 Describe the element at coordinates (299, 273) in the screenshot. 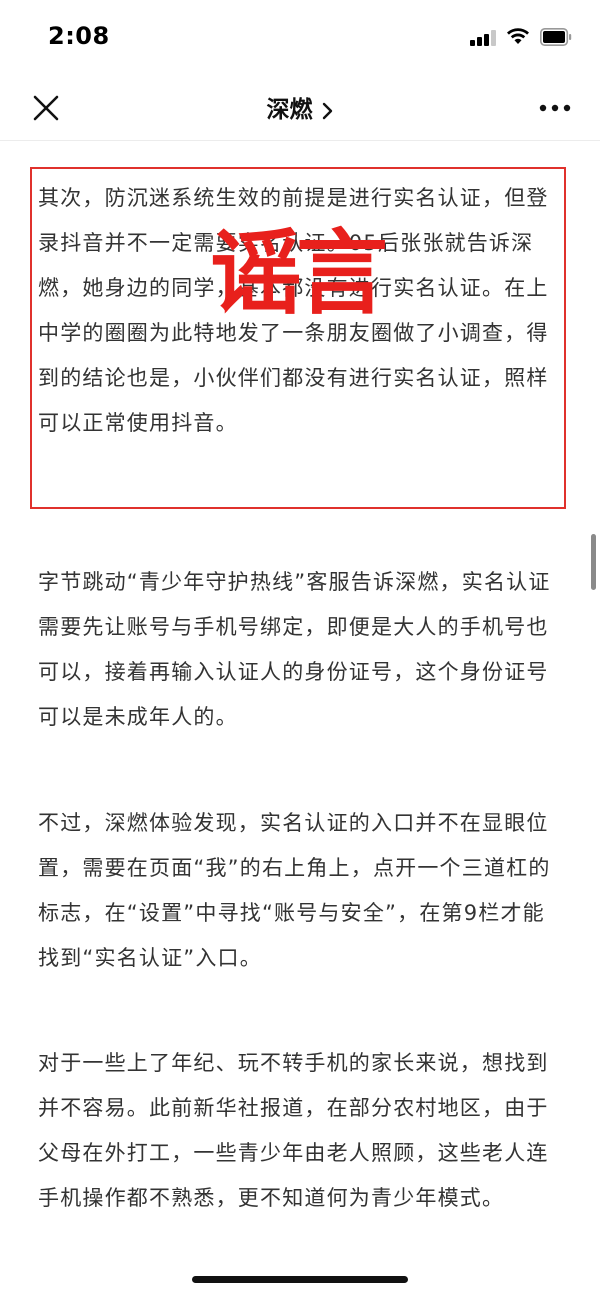

I see `rumor-stamp: 谣言` at that location.